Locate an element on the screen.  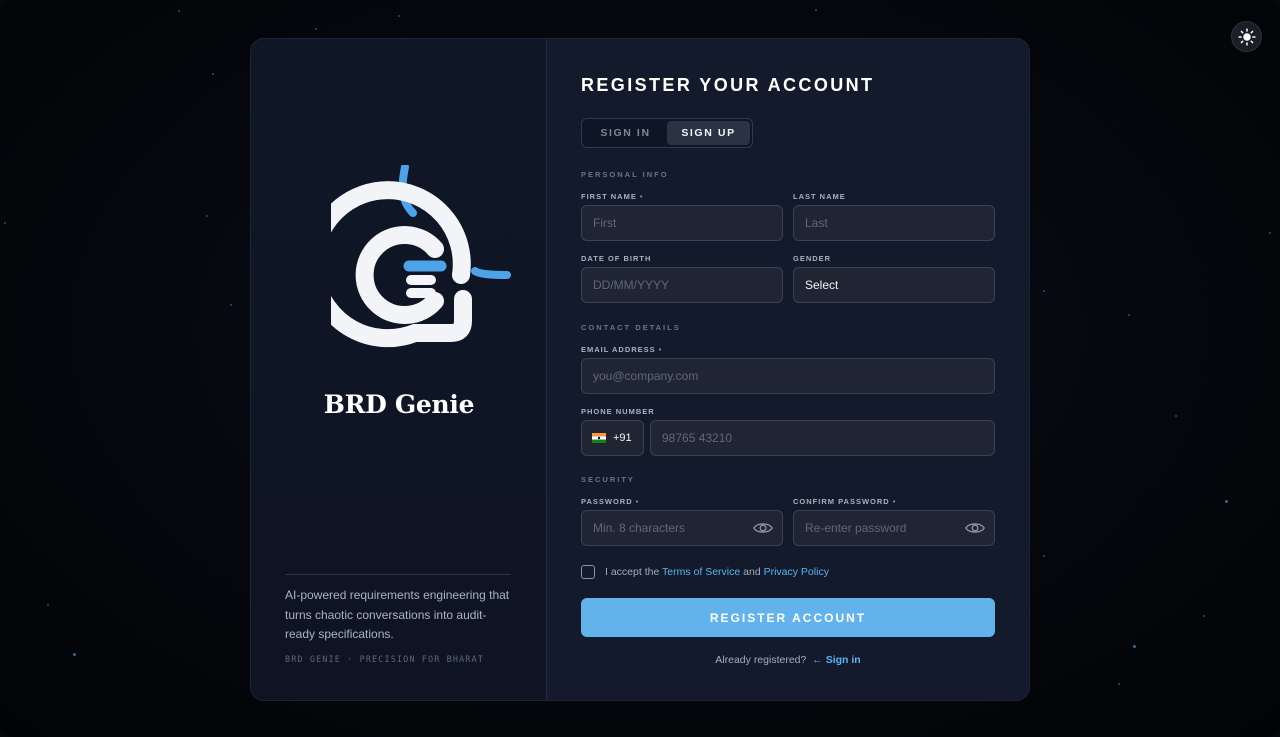
country-code-select: +91 is located at coordinates (612, 438).